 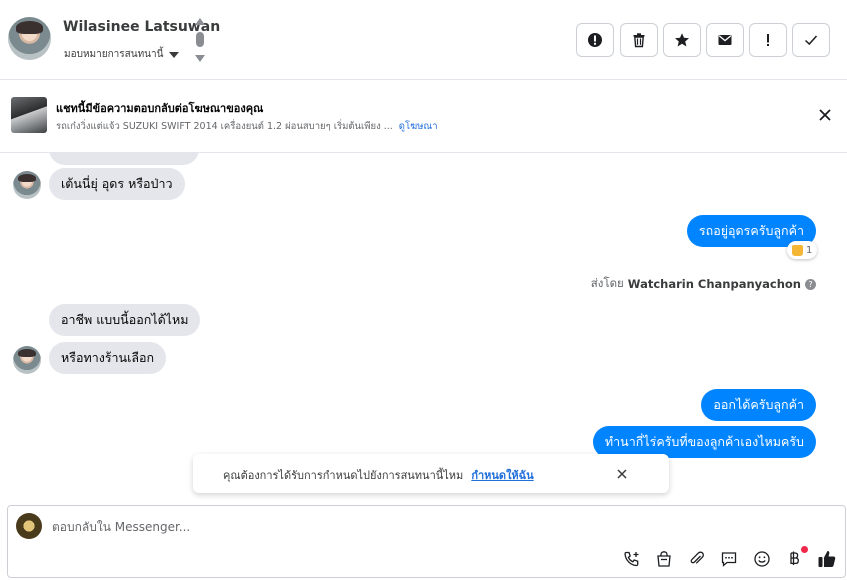 What do you see at coordinates (809, 250) in the screenshot?
I see `reaction-count: 1` at bounding box center [809, 250].